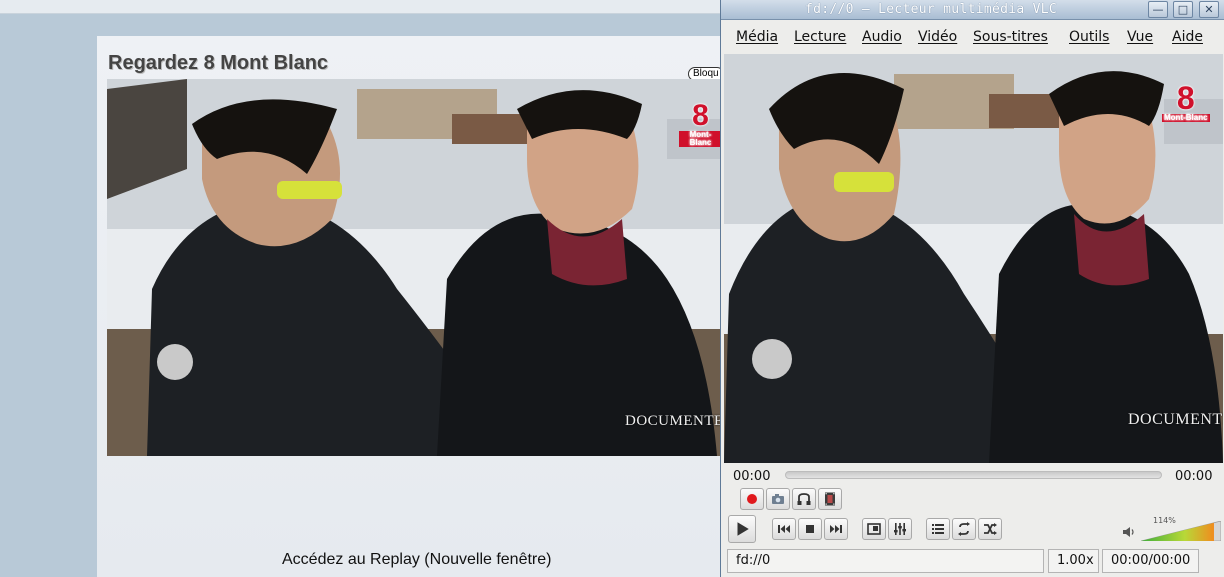 This screenshot has width=1224, height=577. What do you see at coordinates (1140, 37) in the screenshot?
I see `menu-view: Vue` at bounding box center [1140, 37].